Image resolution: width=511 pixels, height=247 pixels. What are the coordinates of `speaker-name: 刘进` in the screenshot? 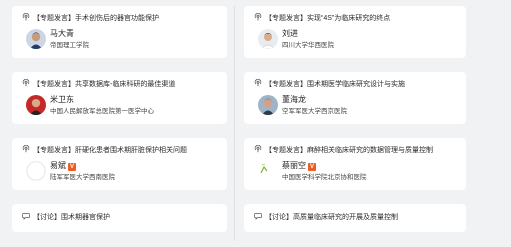 It's located at (290, 33).